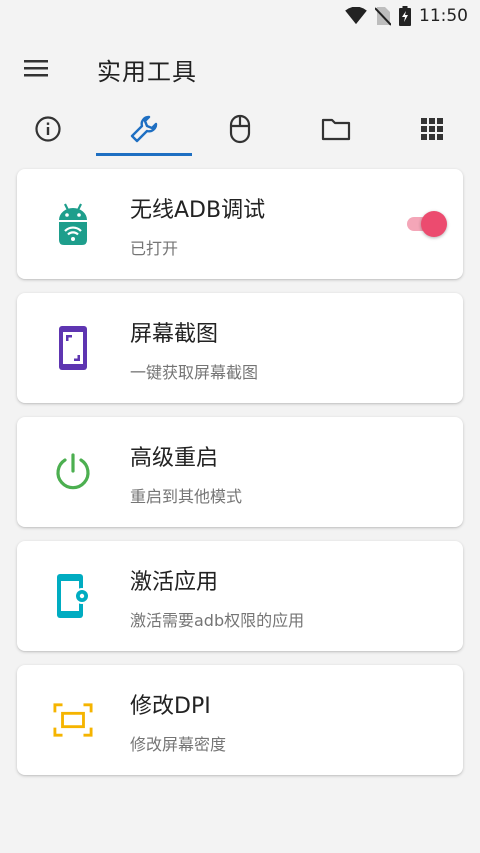  What do you see at coordinates (73, 596) in the screenshot?
I see `phone-settings-icon` at bounding box center [73, 596].